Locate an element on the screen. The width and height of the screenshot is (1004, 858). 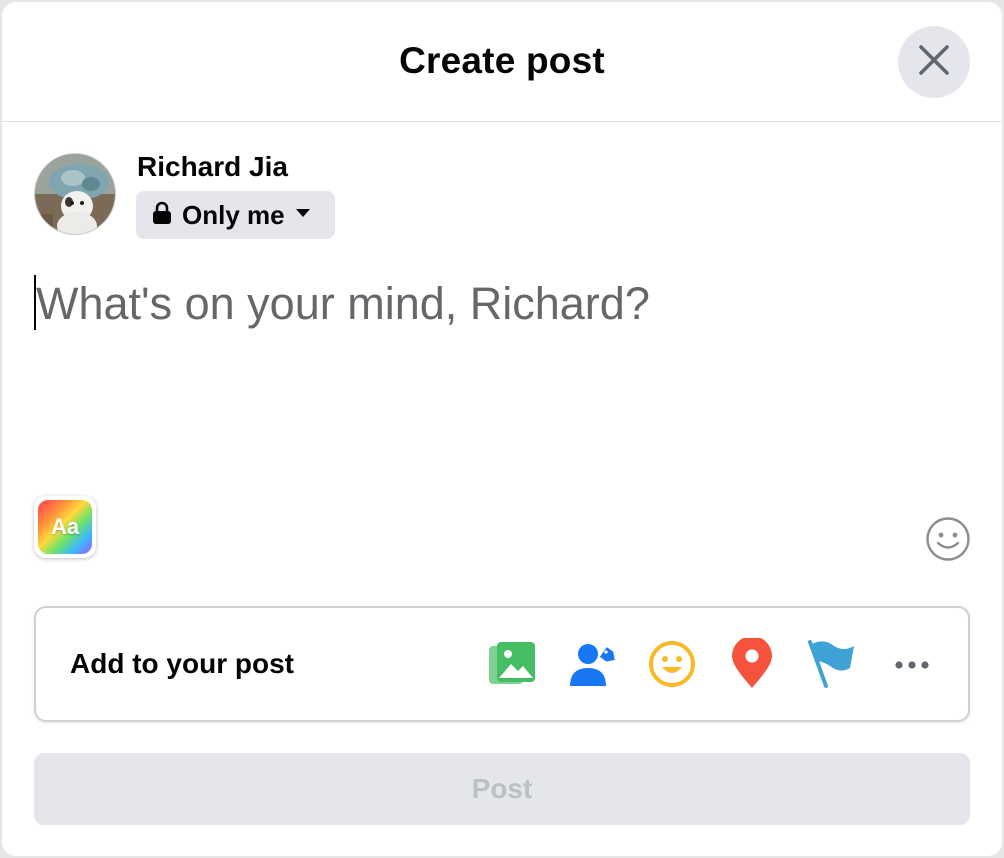
post-button-label: Post is located at coordinates (502, 788).